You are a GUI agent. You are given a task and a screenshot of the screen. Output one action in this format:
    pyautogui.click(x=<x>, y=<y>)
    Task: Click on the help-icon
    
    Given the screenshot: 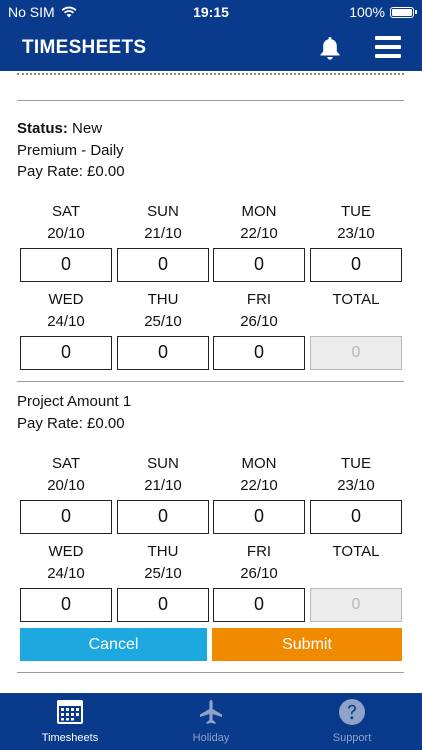 What is the action you would take?
    pyautogui.click(x=352, y=712)
    